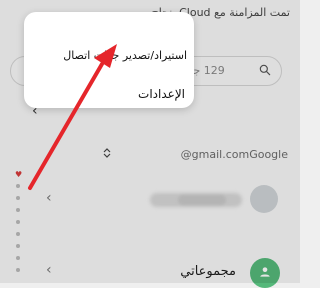 The height and width of the screenshot is (288, 320). I want to click on menu-item-import-export: استيراد/تصدير جهات اتصال, so click(125, 55).